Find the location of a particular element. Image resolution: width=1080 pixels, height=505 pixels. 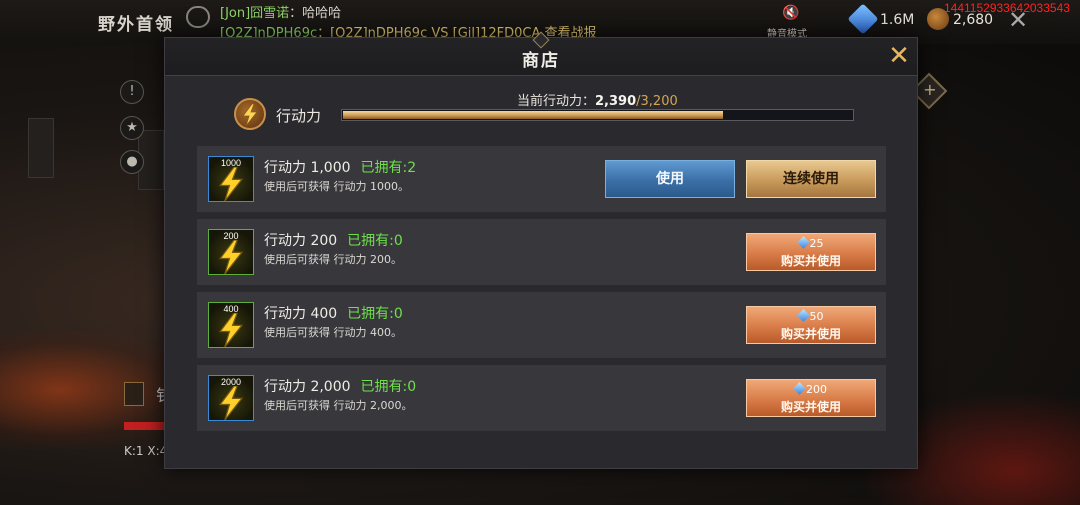

item-price: 25 is located at coordinates (811, 243).